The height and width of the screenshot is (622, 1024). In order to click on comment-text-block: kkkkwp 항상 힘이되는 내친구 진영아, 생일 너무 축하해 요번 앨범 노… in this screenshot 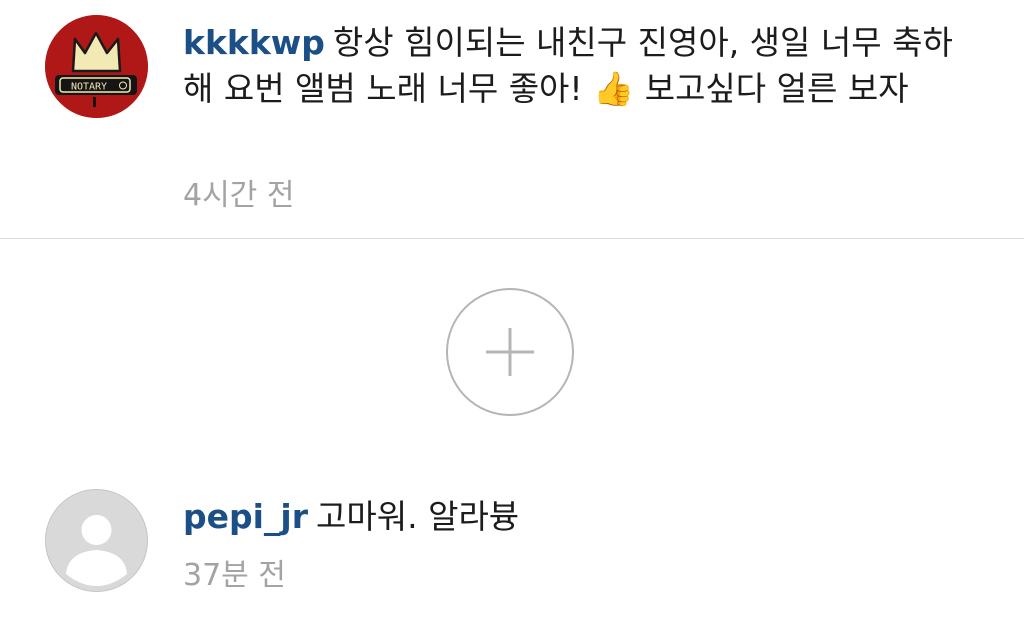, I will do `click(573, 66)`.